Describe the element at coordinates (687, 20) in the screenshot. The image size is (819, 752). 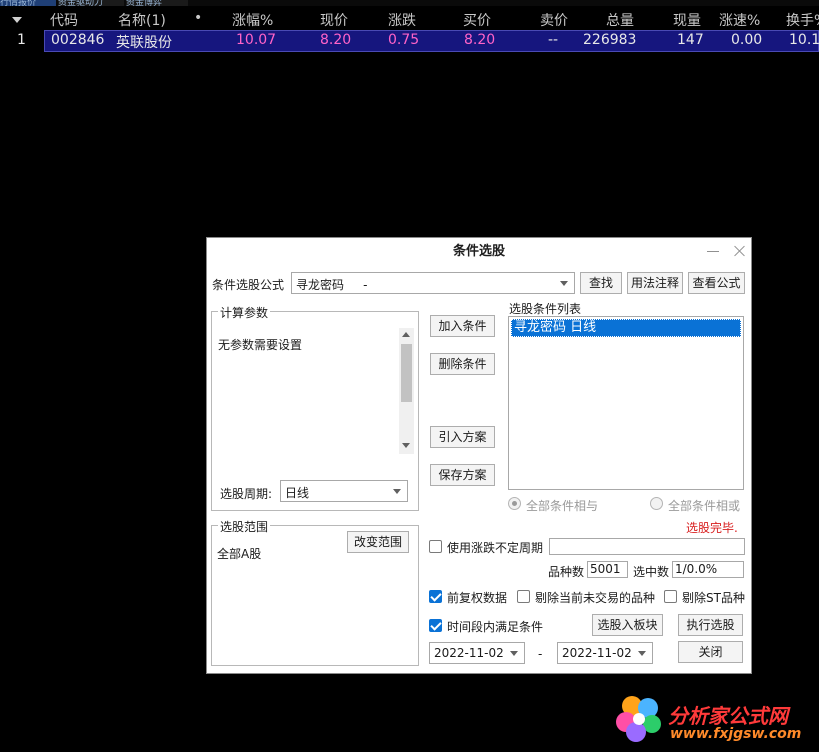
I see `header-cur-volume: 现量` at that location.